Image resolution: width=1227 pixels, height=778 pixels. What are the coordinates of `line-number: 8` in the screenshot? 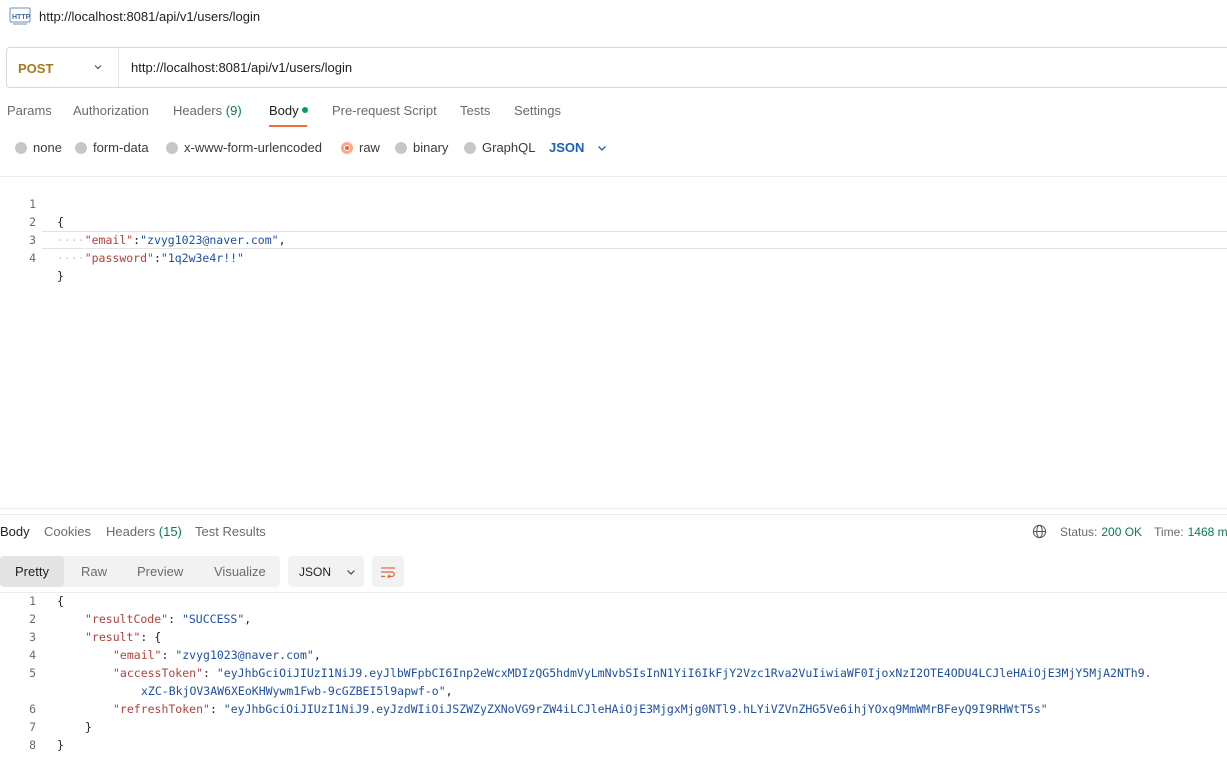 It's located at (32, 745).